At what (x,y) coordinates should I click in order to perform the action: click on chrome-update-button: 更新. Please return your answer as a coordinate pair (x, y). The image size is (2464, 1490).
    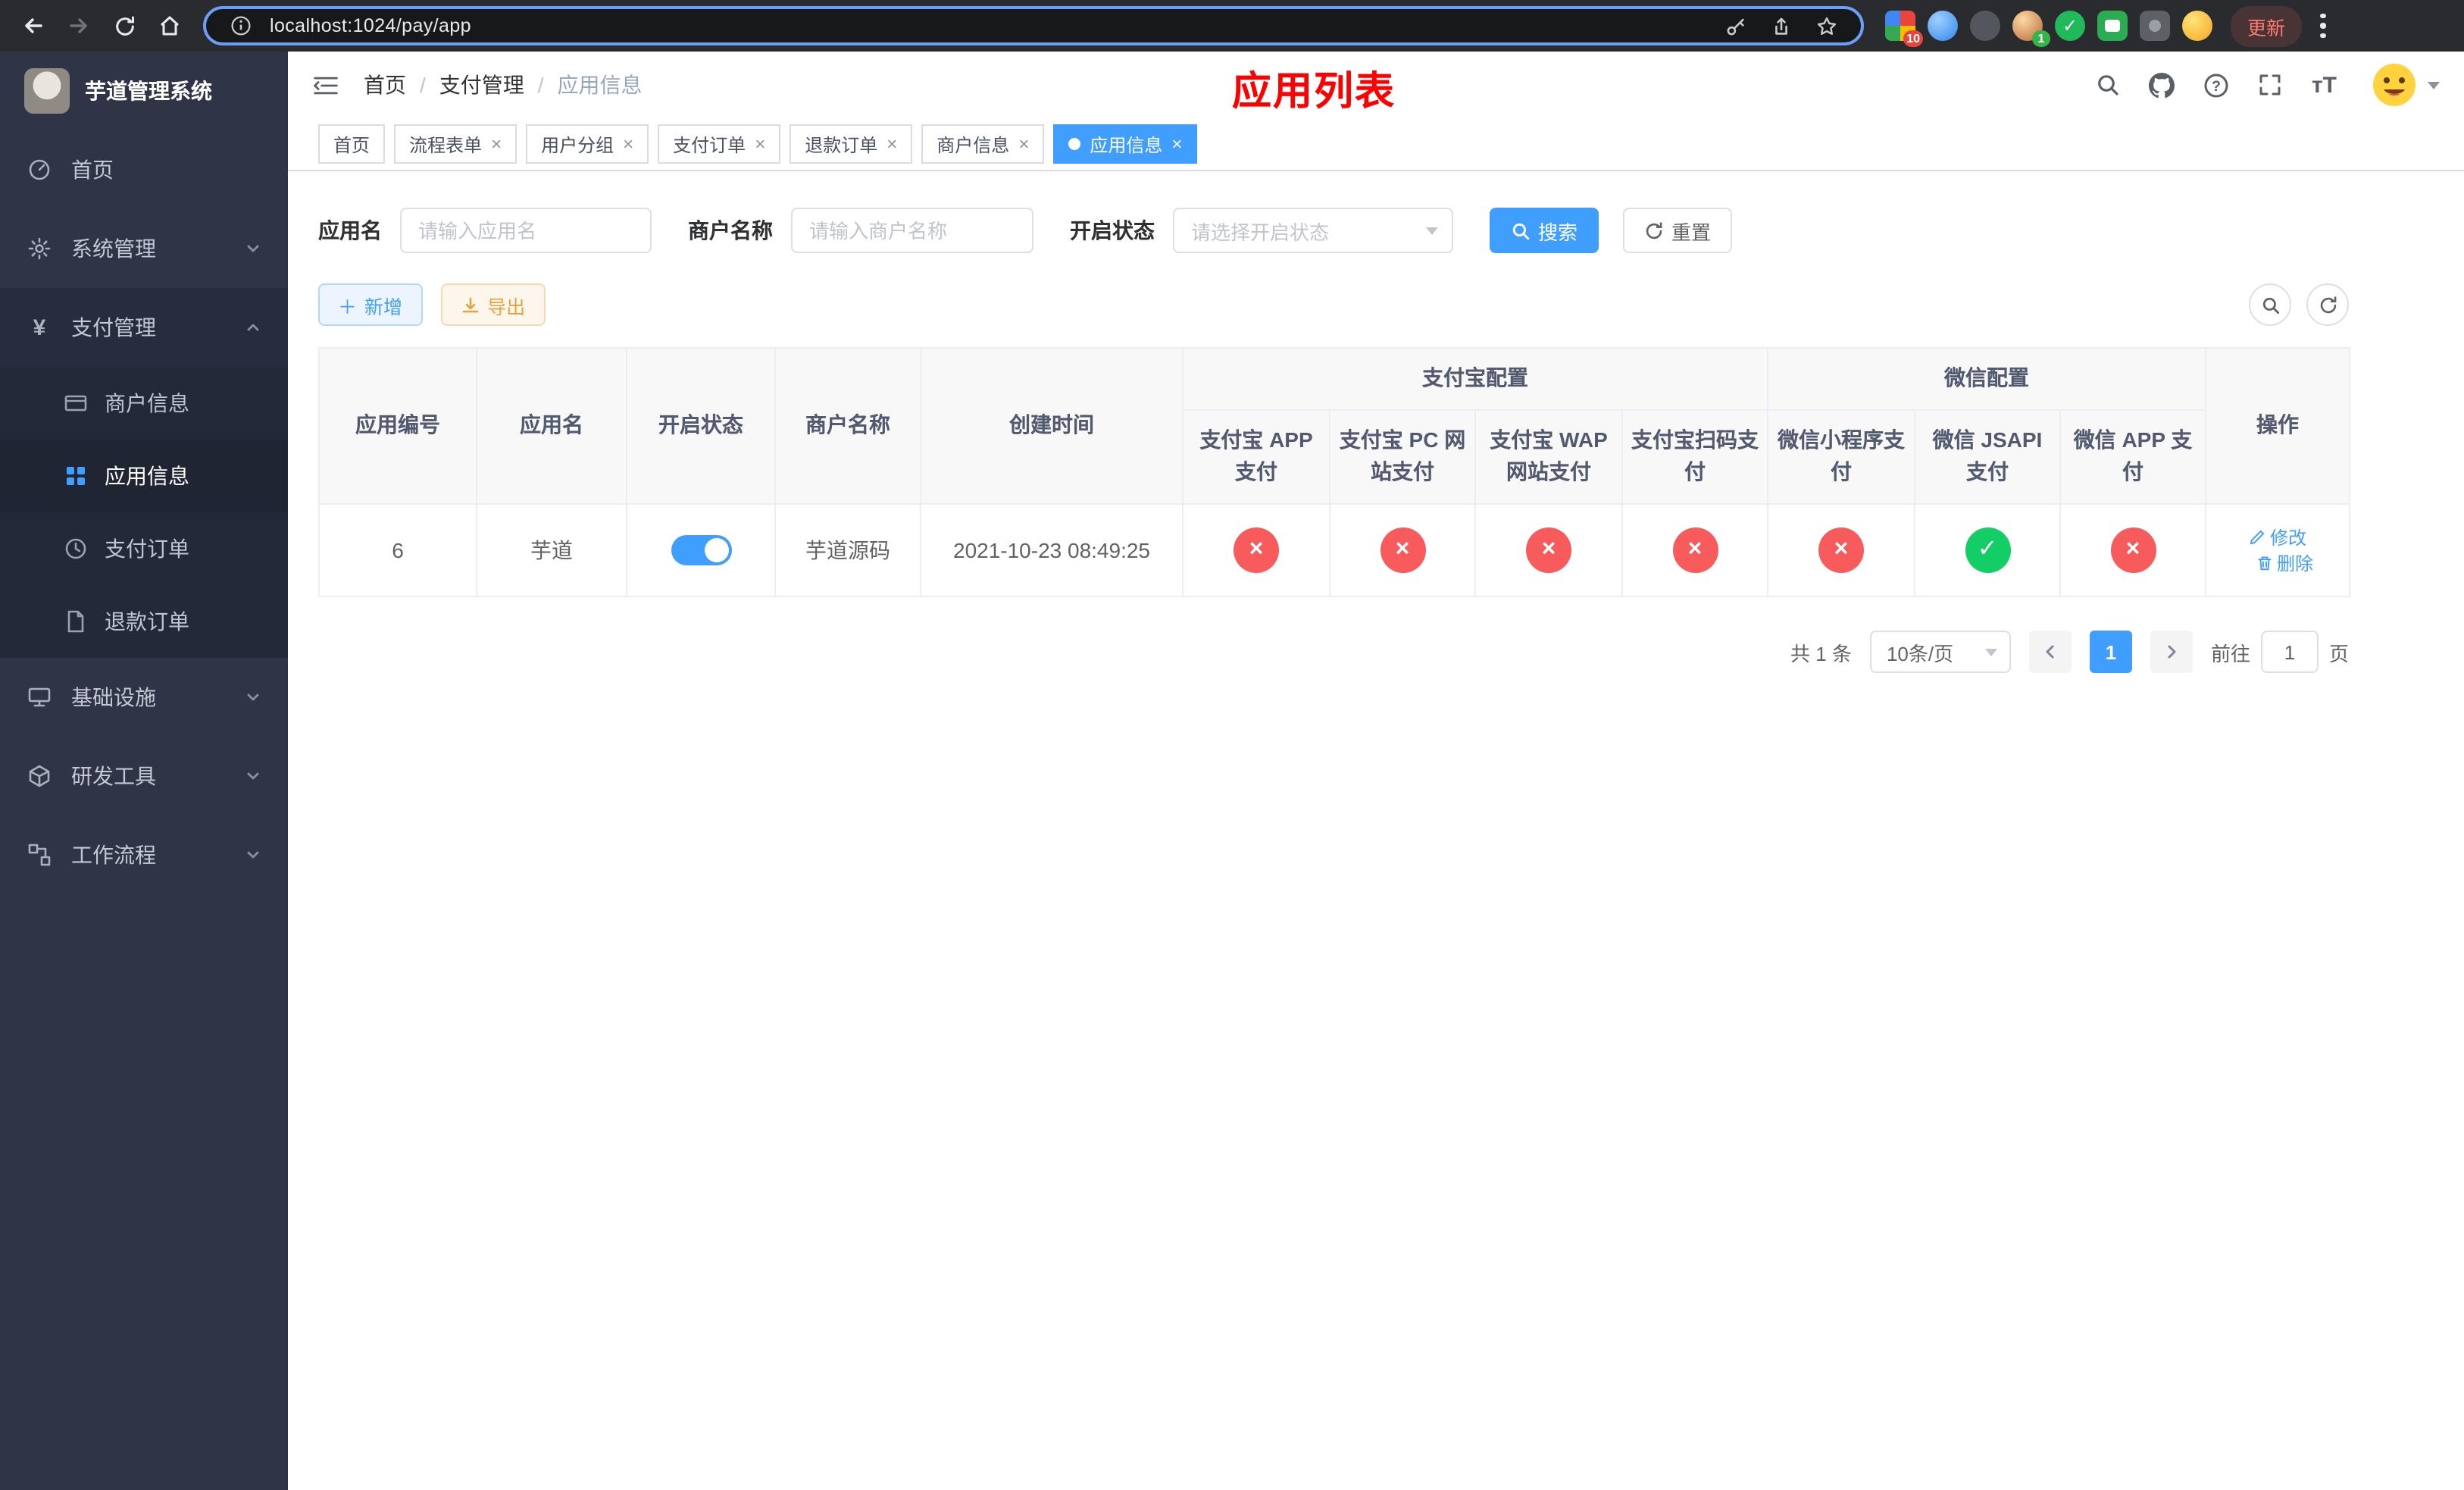
    Looking at the image, I should click on (2267, 26).